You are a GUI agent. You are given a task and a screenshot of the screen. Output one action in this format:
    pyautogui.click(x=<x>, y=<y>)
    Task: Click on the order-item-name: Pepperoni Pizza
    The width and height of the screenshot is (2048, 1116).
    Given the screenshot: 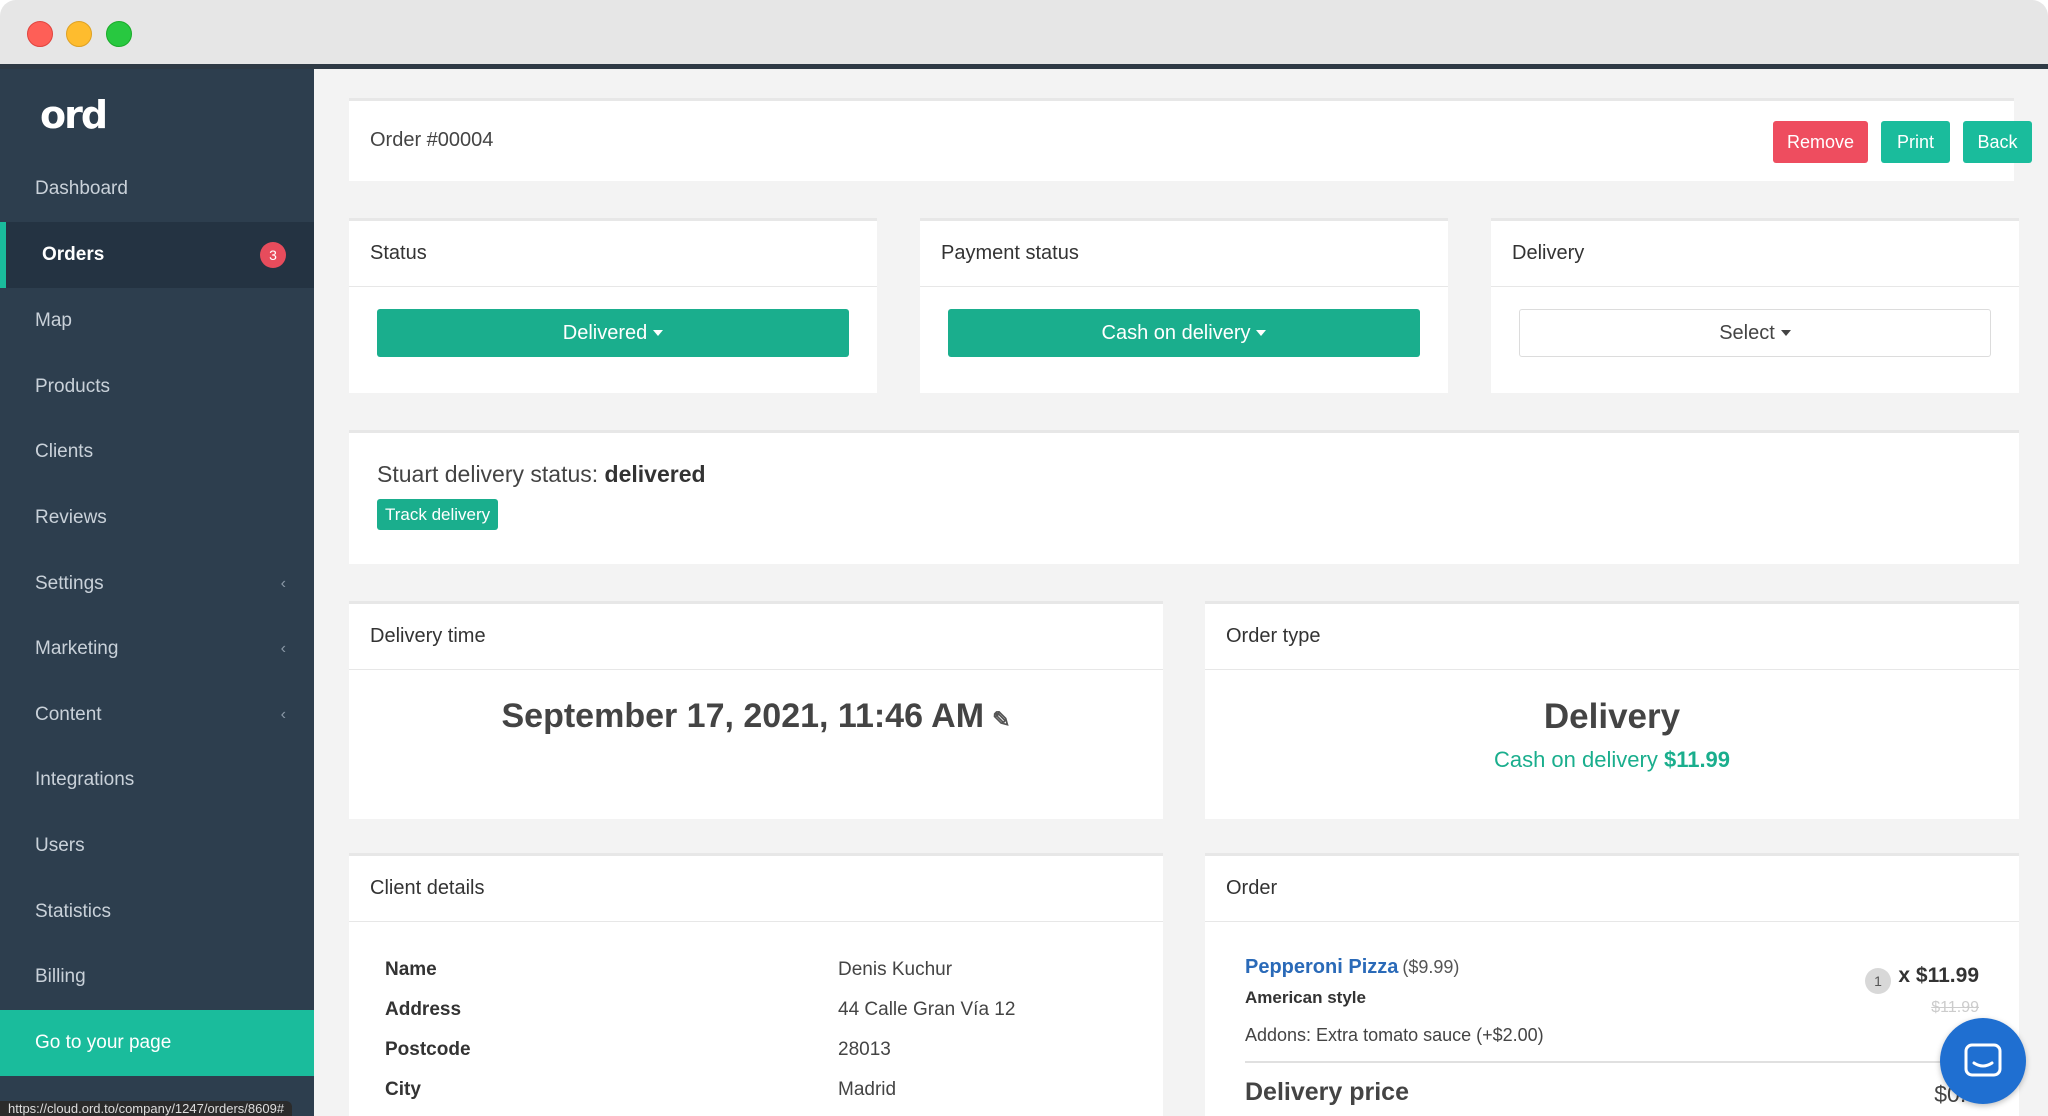 What is the action you would take?
    pyautogui.click(x=1322, y=967)
    